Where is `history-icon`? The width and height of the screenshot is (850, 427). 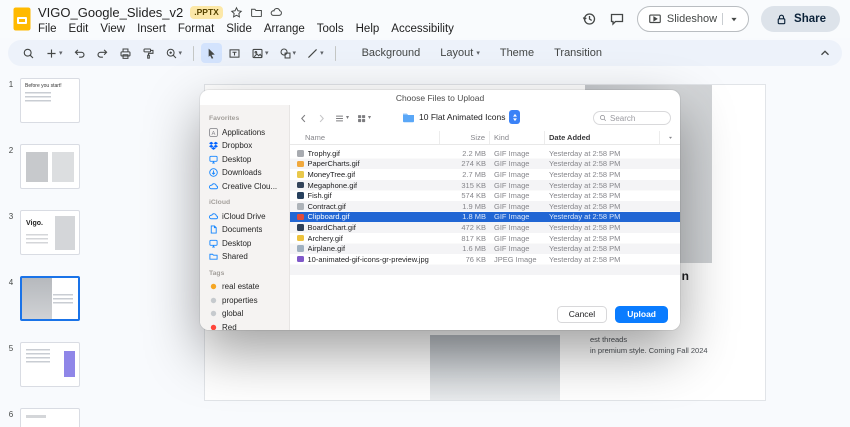 history-icon is located at coordinates (589, 19).